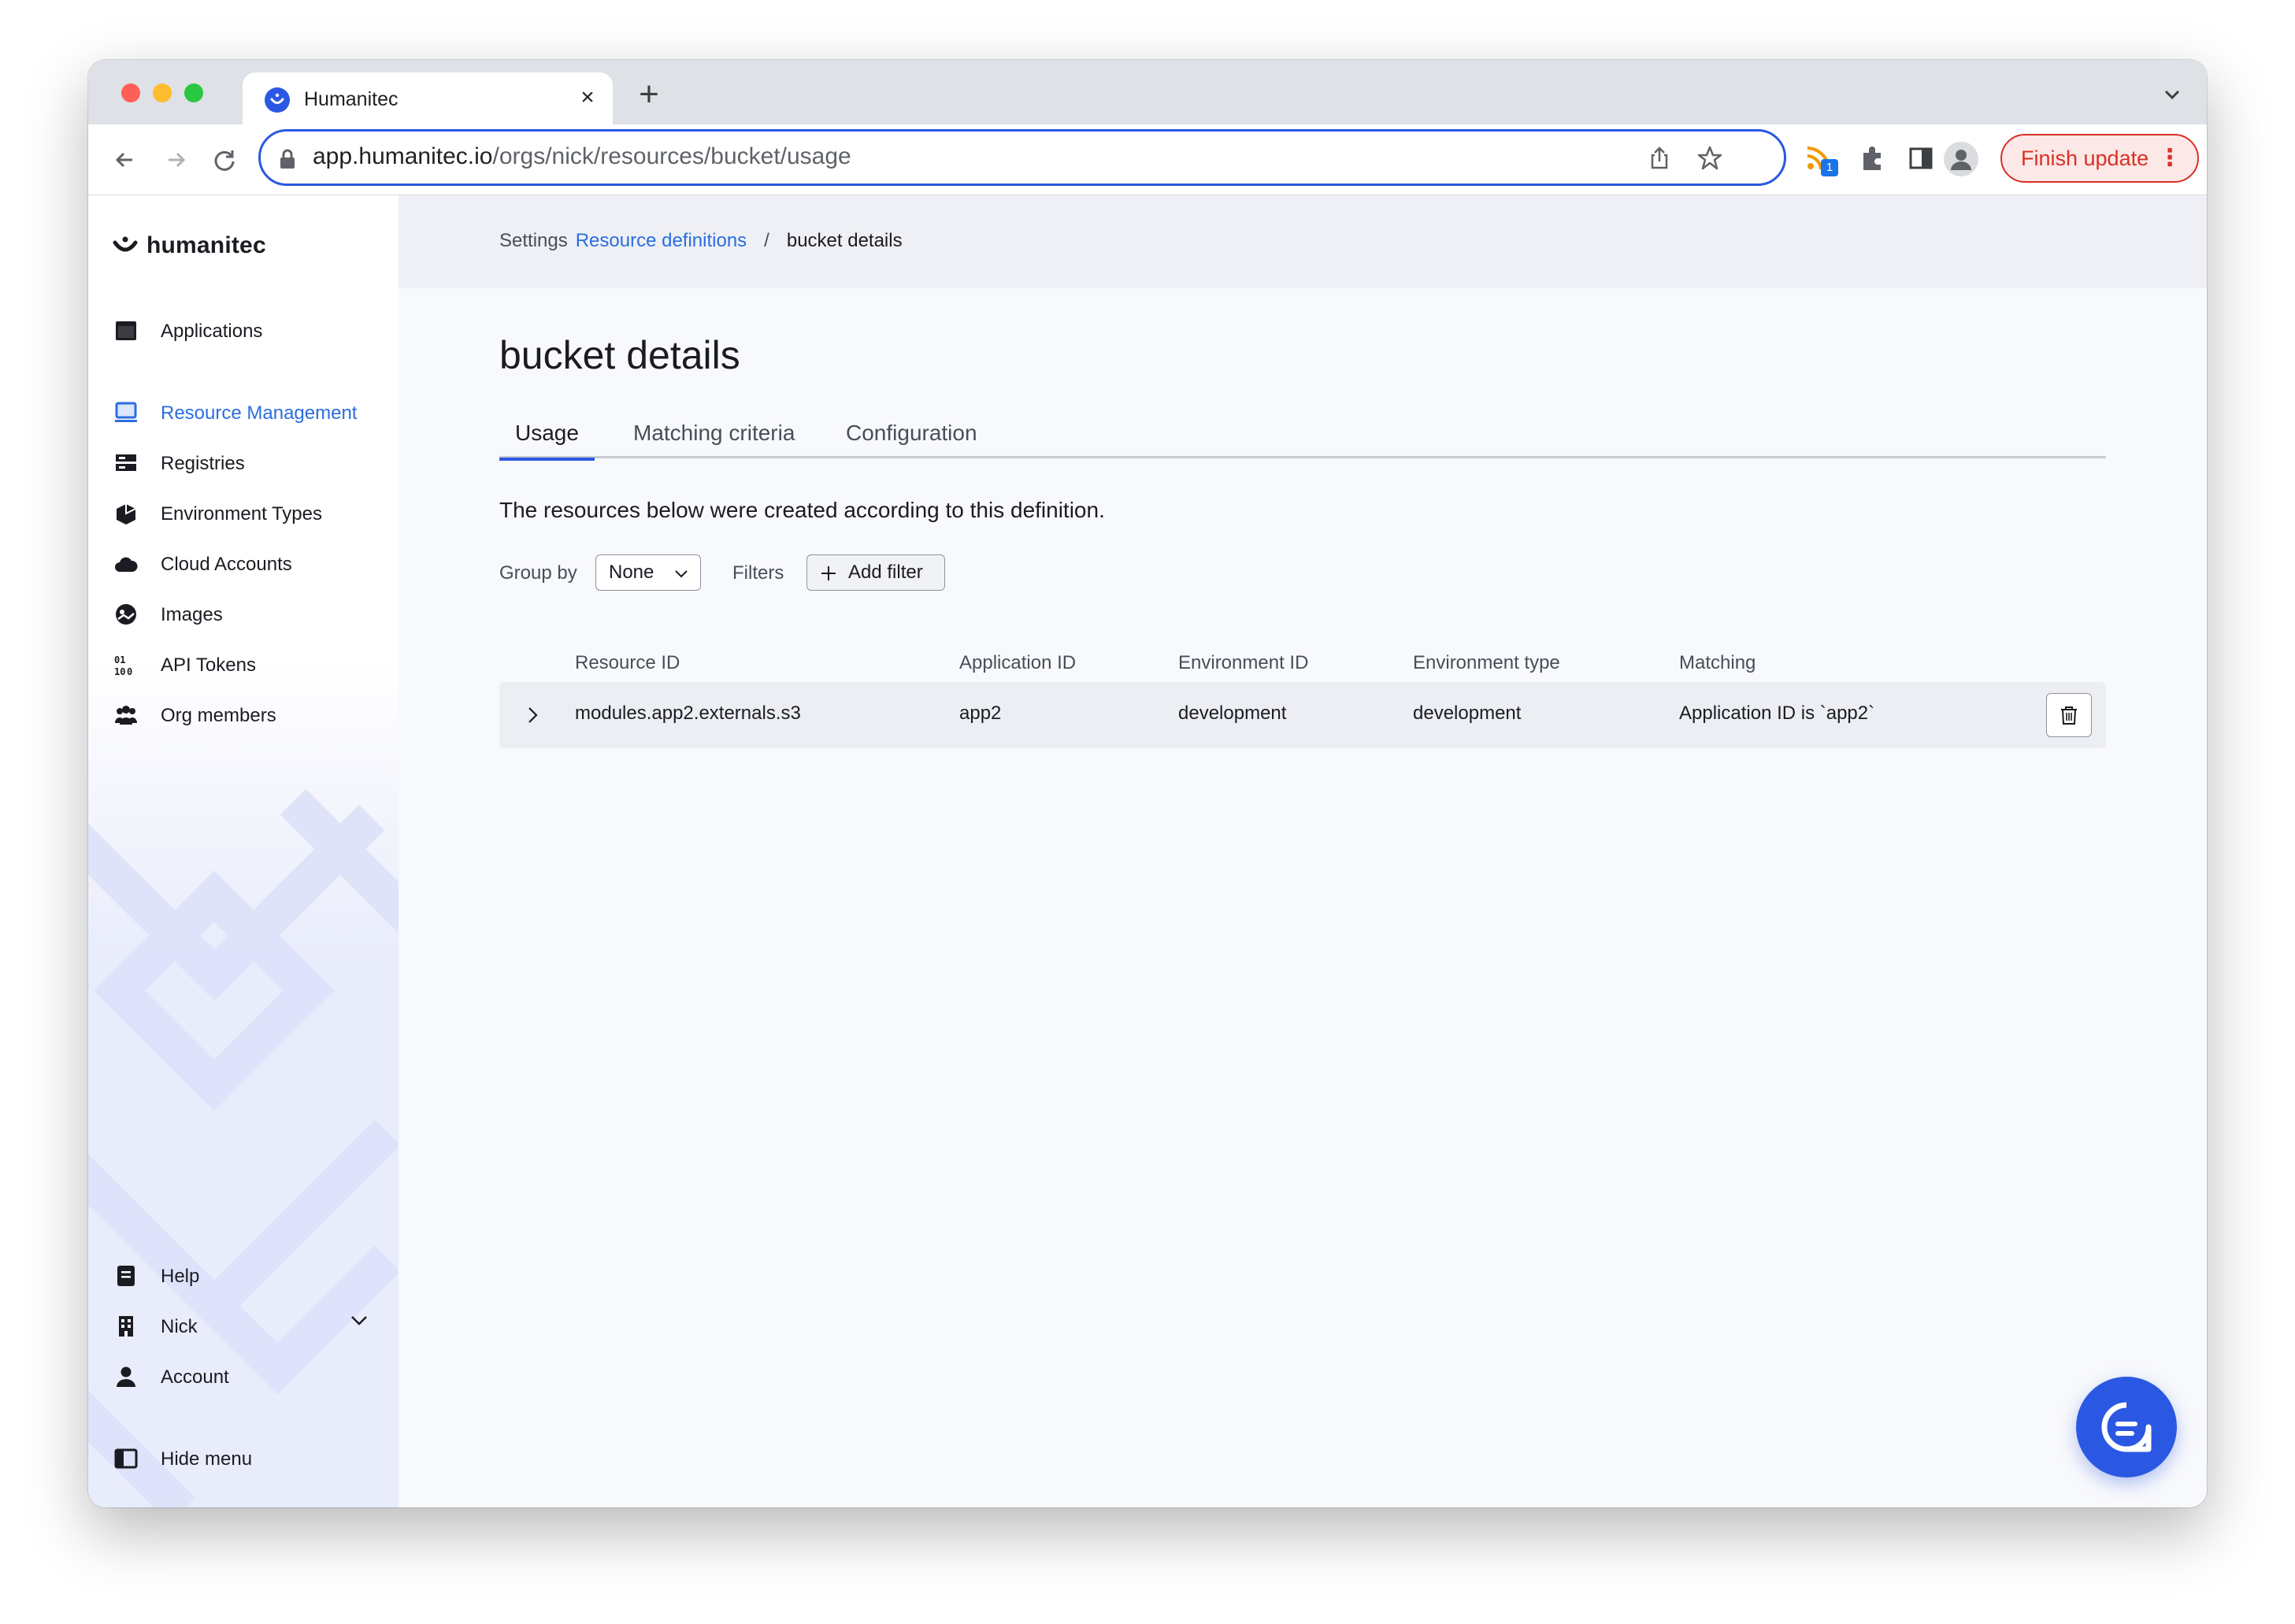  What do you see at coordinates (532, 715) in the screenshot?
I see `chevron-right-icon` at bounding box center [532, 715].